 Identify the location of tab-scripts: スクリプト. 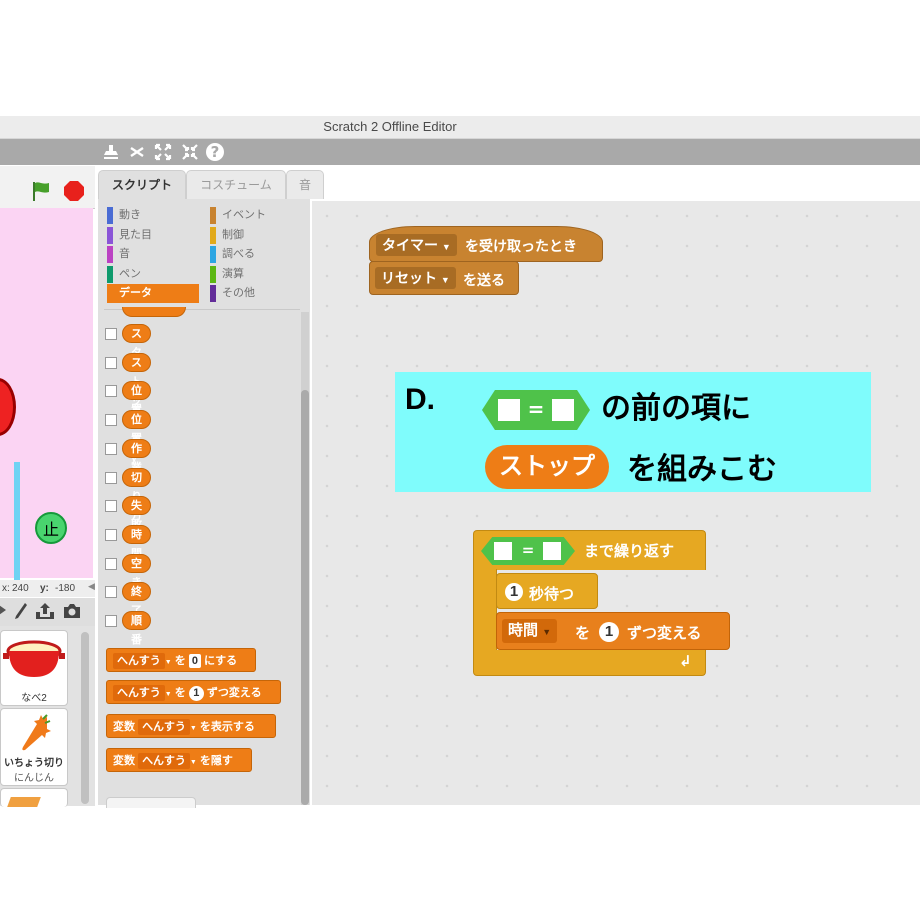
(142, 184).